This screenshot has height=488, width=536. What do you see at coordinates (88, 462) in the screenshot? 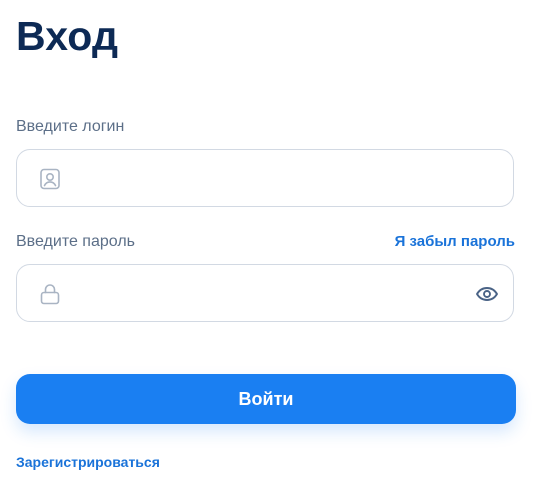
I see `register-link: Зарегистрироваться` at bounding box center [88, 462].